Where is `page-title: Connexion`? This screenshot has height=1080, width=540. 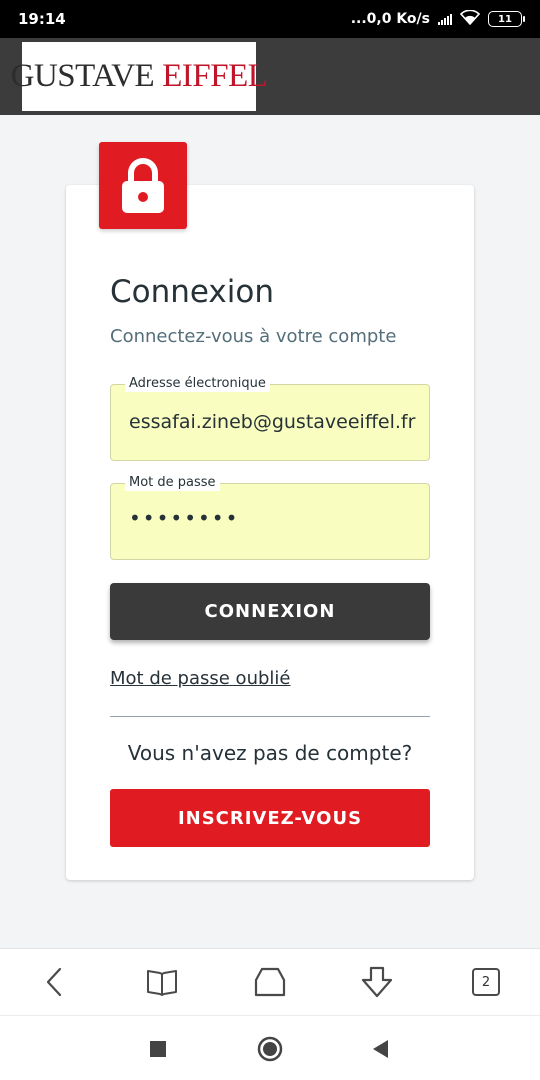 page-title: Connexion is located at coordinates (192, 292).